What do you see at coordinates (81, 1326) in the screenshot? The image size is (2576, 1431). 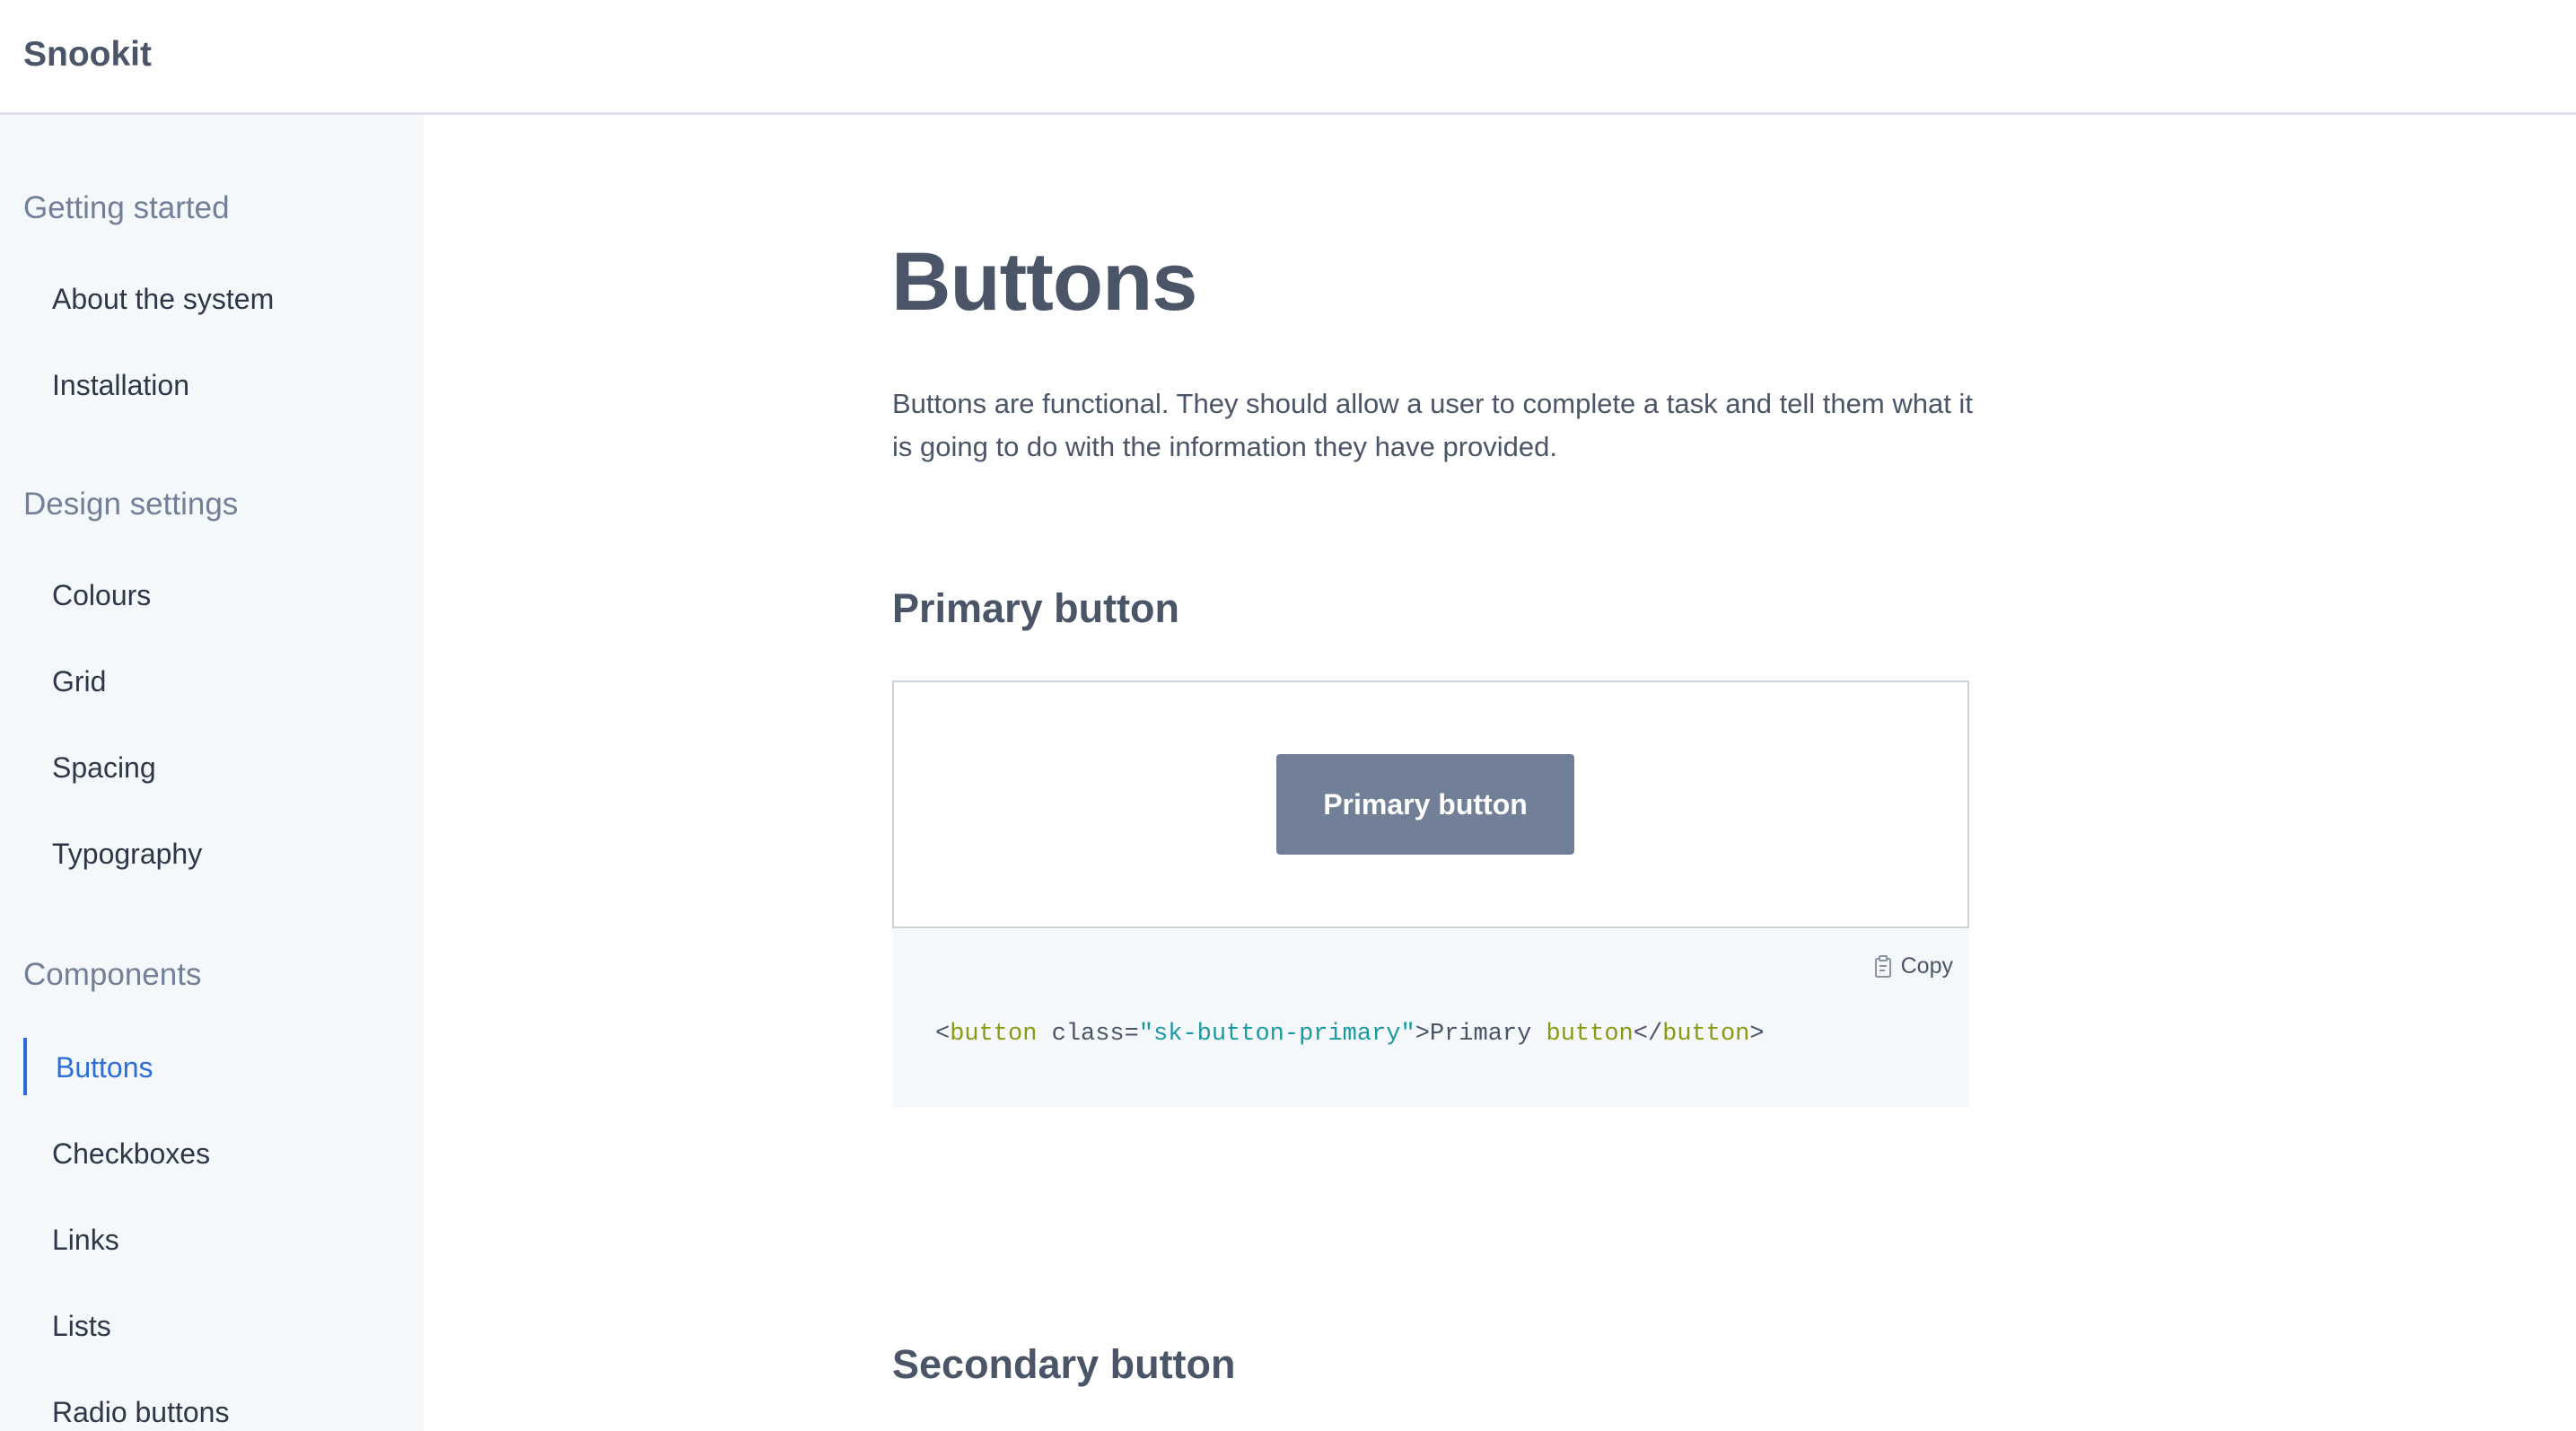 I see `sidebar-item-lists: Lists` at bounding box center [81, 1326].